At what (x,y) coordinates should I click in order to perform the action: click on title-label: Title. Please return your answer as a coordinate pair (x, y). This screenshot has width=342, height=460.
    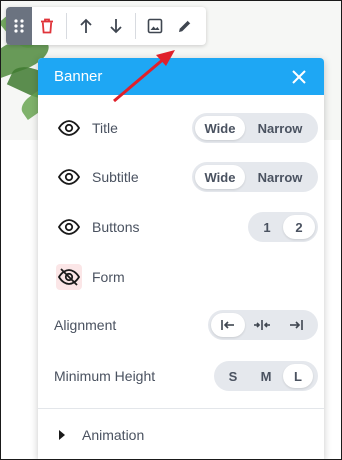
    Looking at the image, I should click on (105, 128).